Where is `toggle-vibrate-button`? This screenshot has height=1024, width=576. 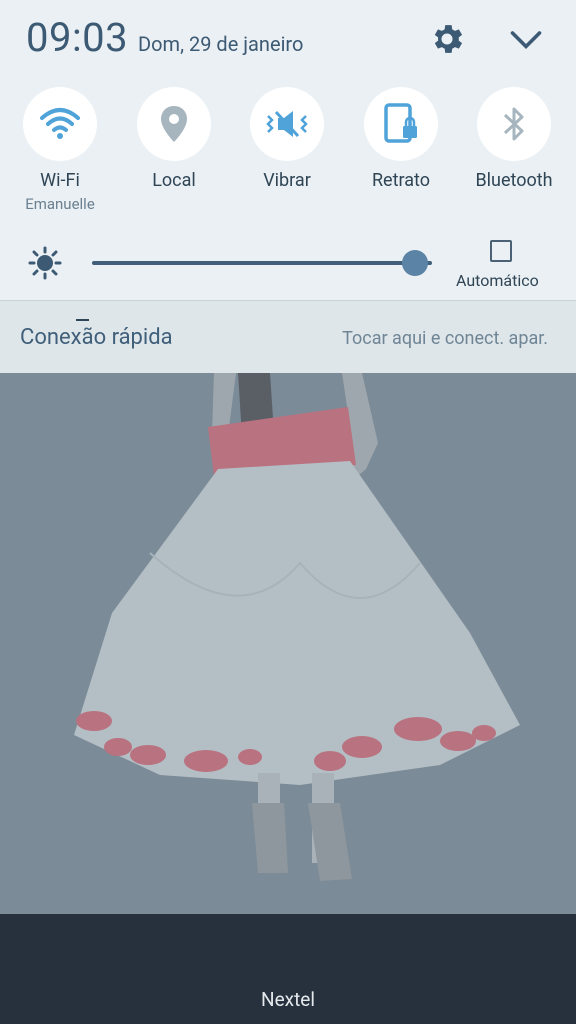 toggle-vibrate-button is located at coordinates (287, 124).